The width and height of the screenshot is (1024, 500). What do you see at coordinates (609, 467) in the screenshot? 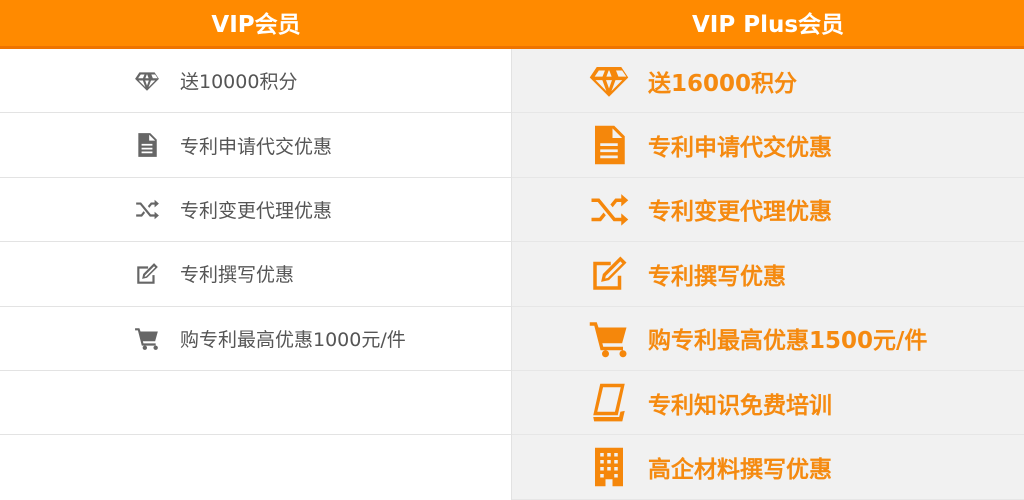
I see `building-icon` at bounding box center [609, 467].